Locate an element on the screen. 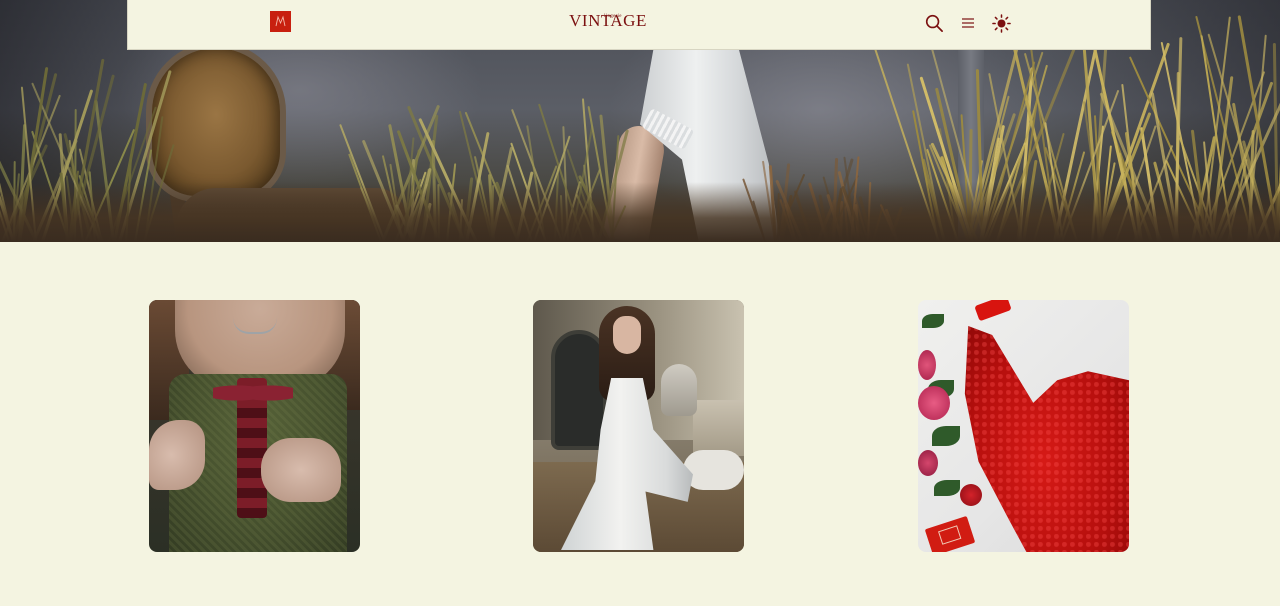 The image size is (1280, 606). hamburger-menu-icon is located at coordinates (968, 23).